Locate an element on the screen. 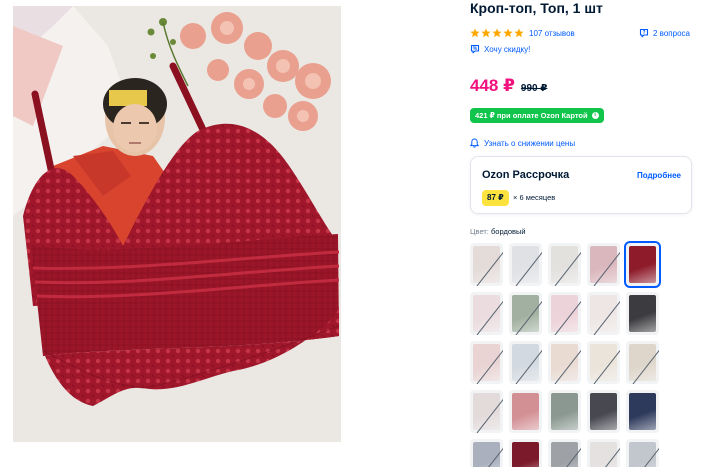 The image size is (727, 467). installment-title: Ozon Рассрочка is located at coordinates (526, 175).